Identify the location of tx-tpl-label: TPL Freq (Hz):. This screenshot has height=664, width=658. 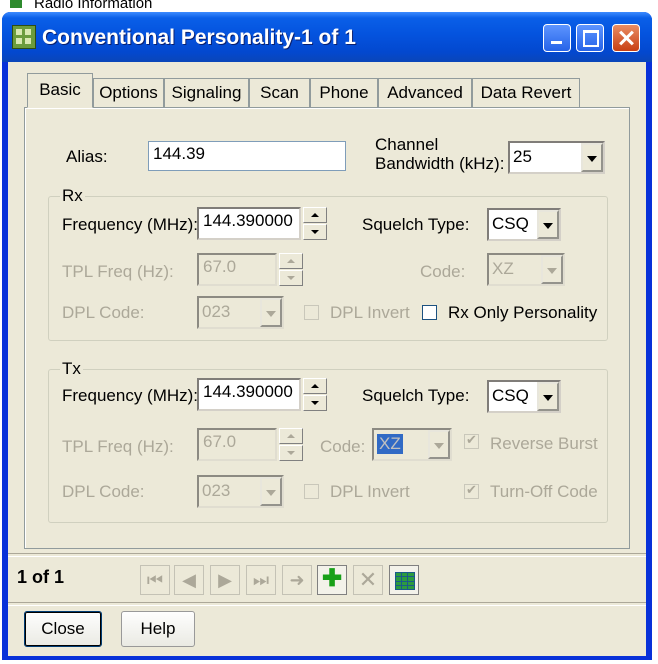
(118, 446).